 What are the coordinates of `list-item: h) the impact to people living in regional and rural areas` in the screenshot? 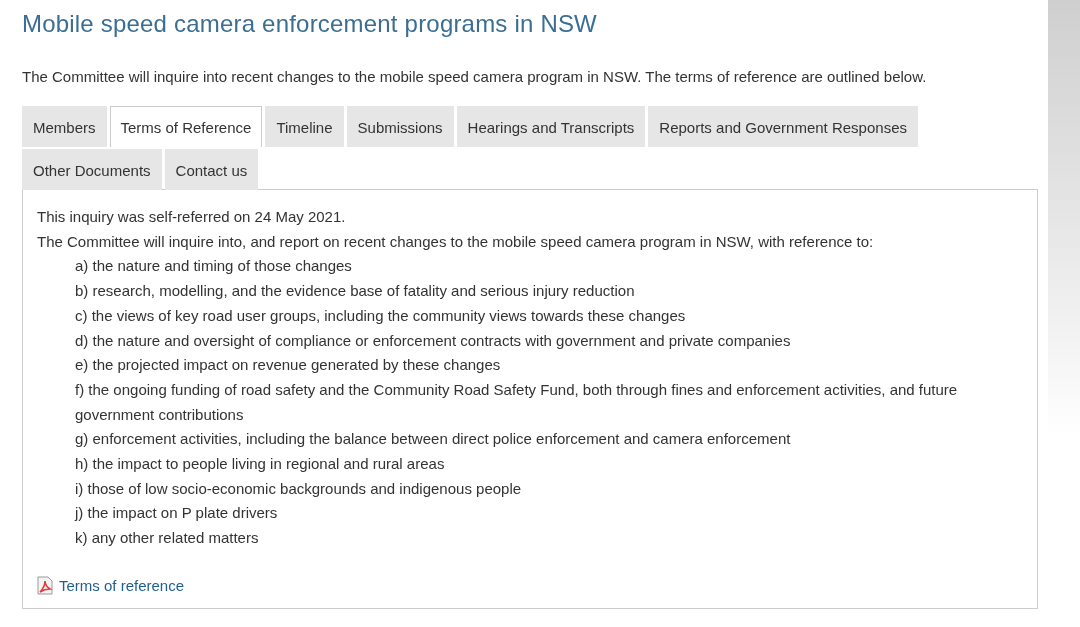 It's located at (260, 464).